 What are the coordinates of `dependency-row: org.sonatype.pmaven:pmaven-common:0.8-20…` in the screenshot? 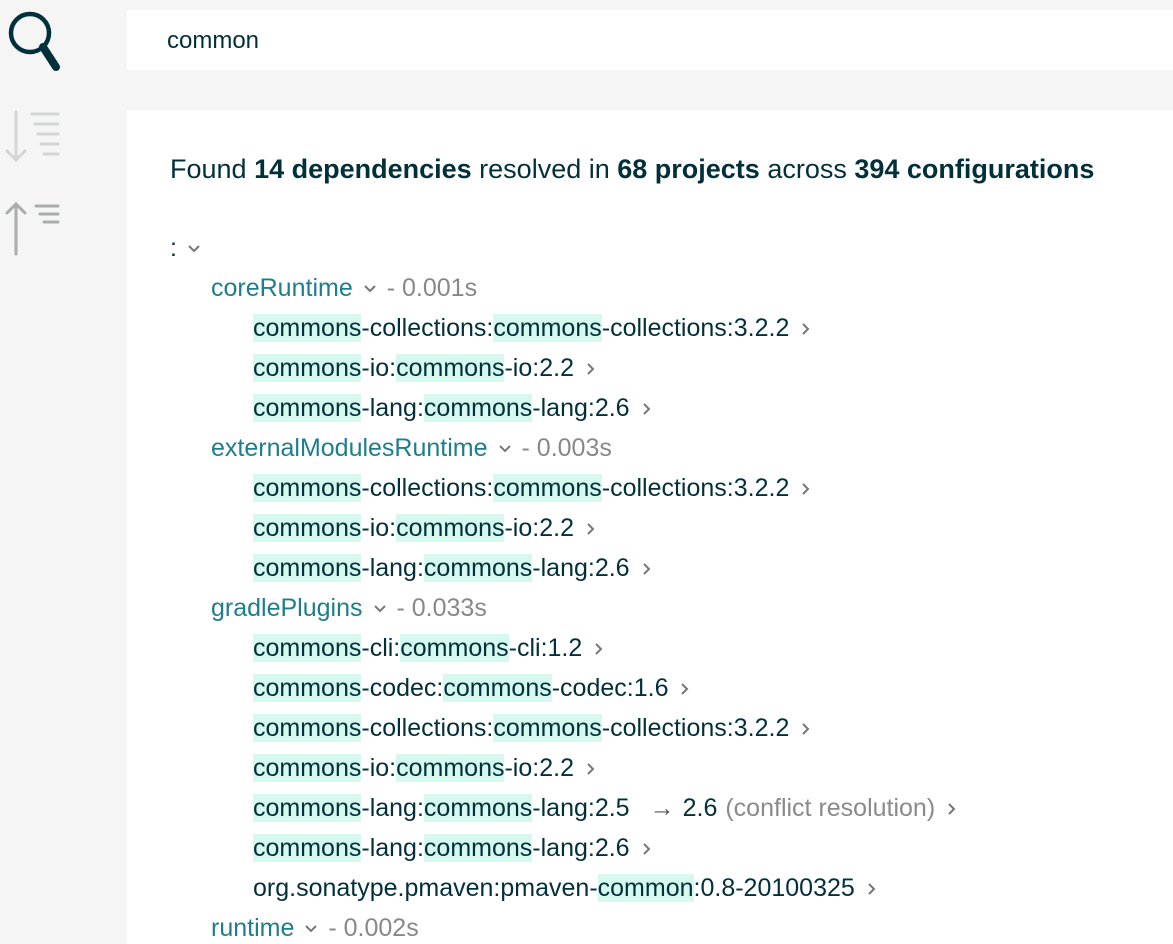 It's located at (671, 888).